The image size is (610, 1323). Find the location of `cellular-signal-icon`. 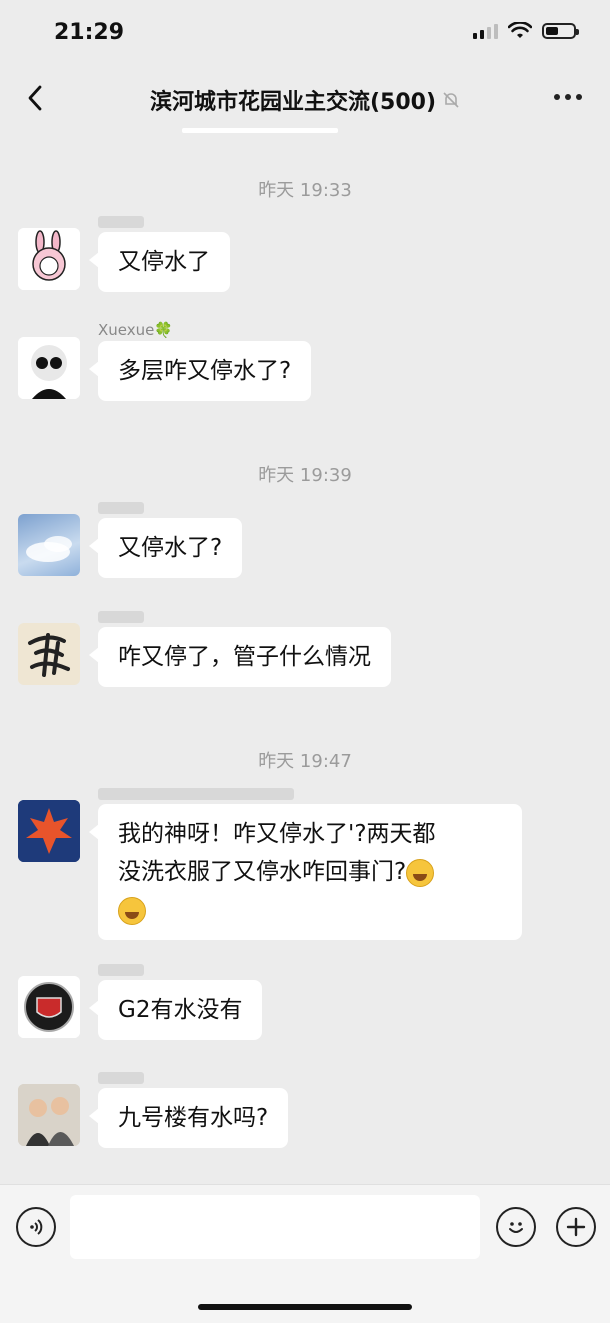

cellular-signal-icon is located at coordinates (485, 31).